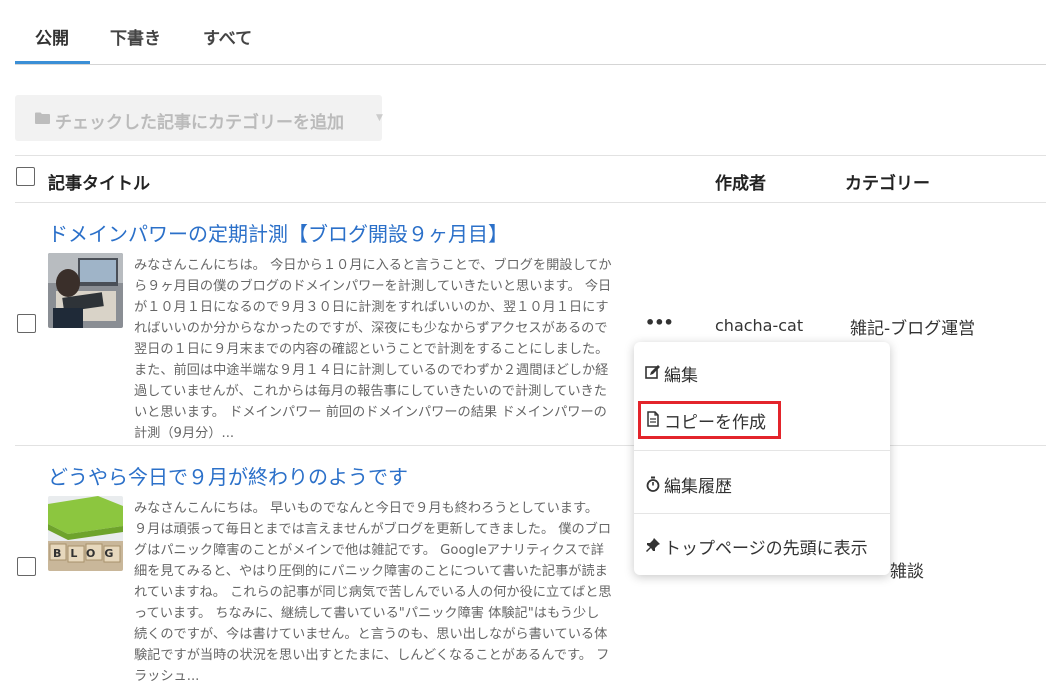  What do you see at coordinates (715, 423) in the screenshot?
I see `menu-item-copy-label: コピーを作成` at bounding box center [715, 423].